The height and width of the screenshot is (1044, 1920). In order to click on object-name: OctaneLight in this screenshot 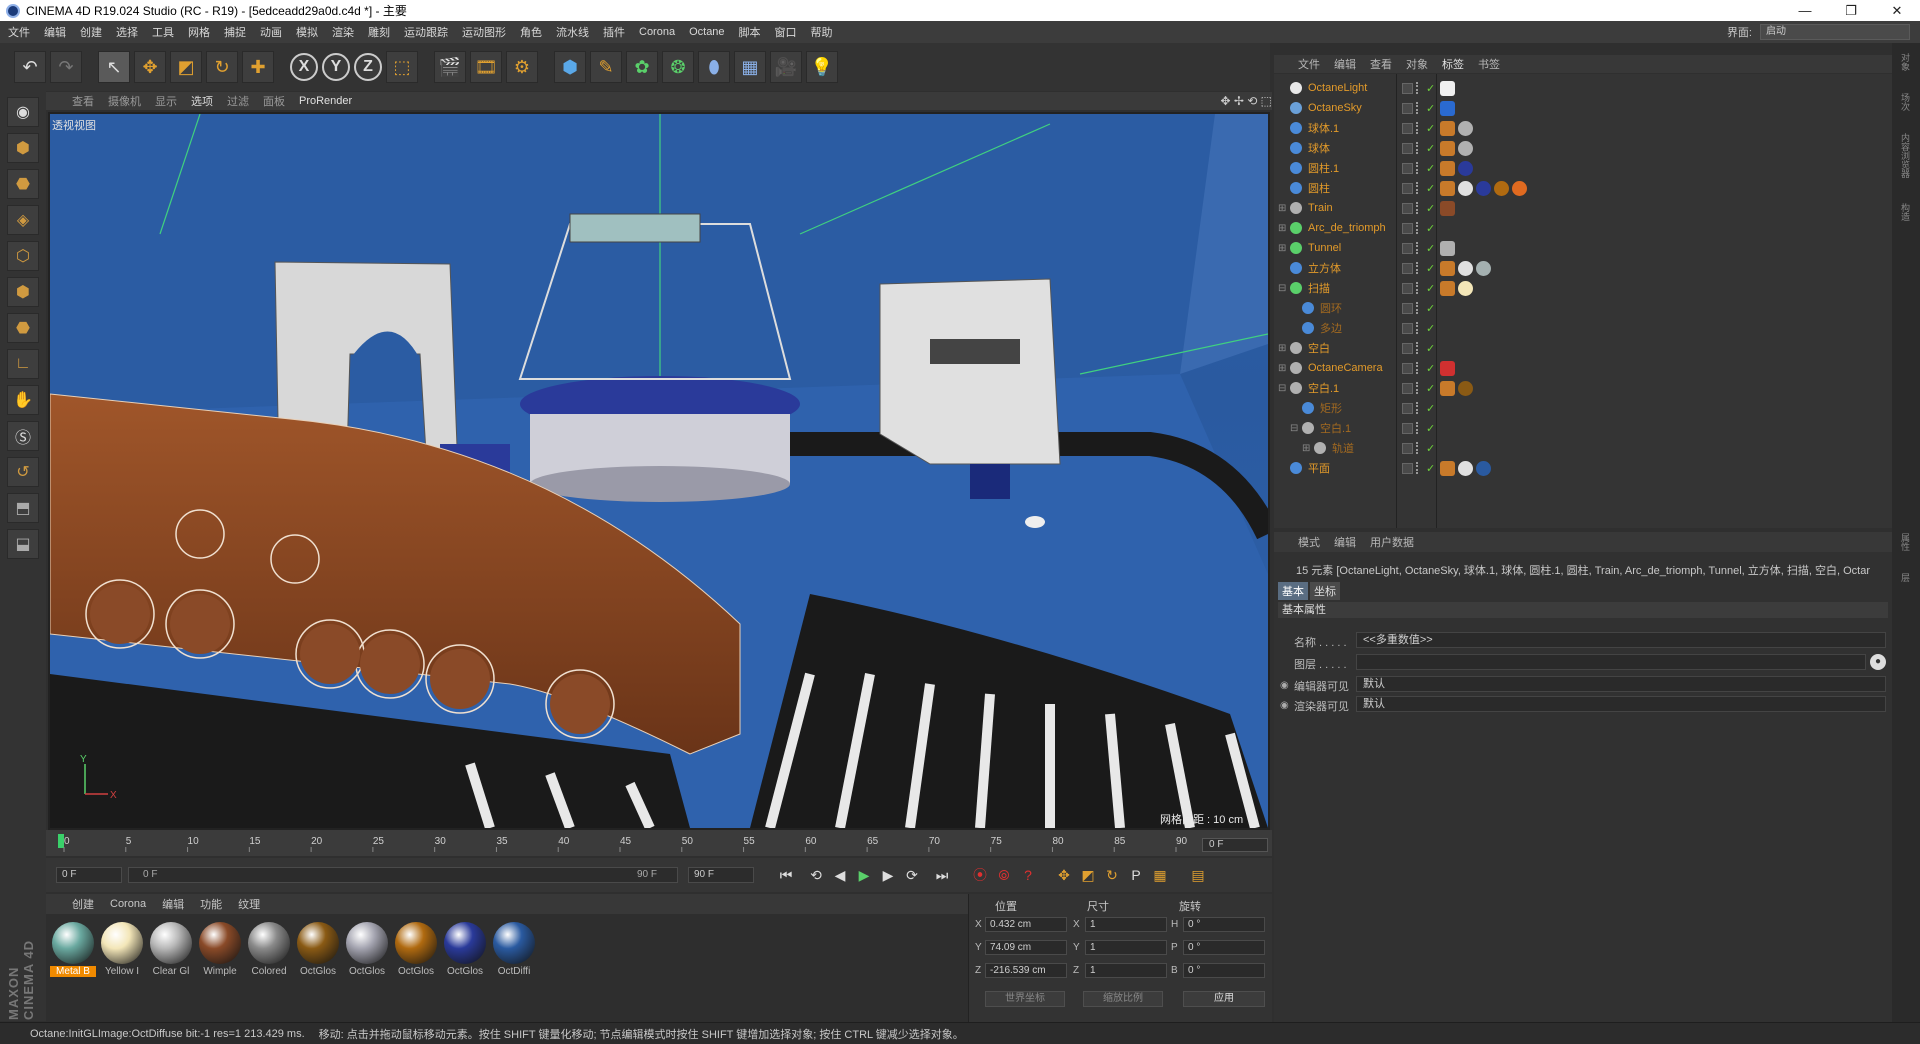, I will do `click(1337, 88)`.